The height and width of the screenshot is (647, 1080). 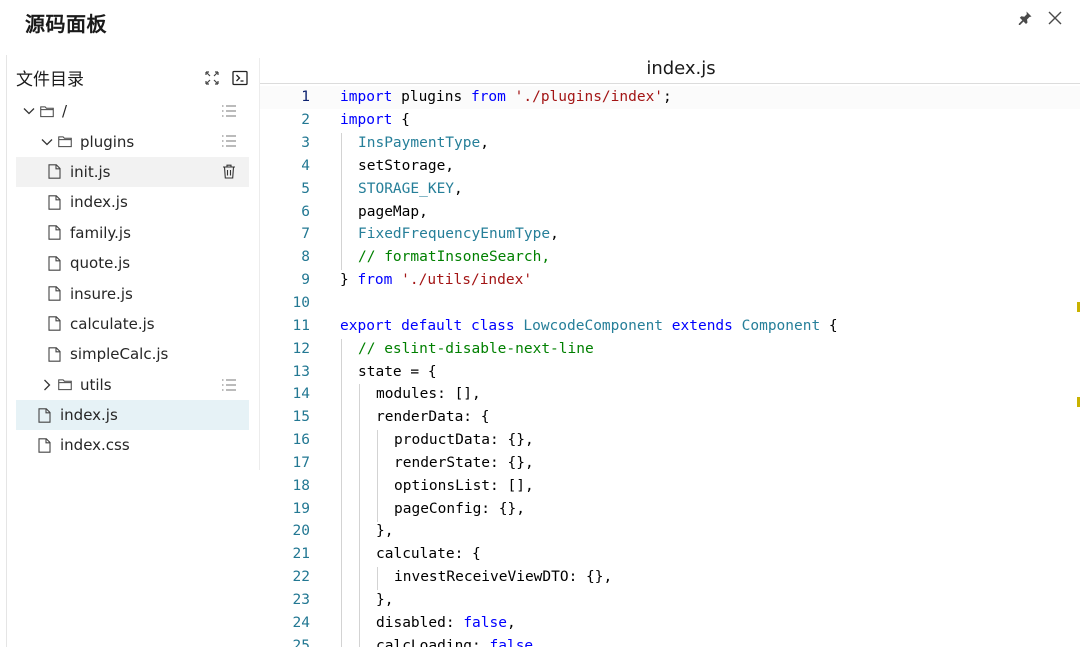 What do you see at coordinates (375, 280) in the screenshot?
I see `code-token: from` at bounding box center [375, 280].